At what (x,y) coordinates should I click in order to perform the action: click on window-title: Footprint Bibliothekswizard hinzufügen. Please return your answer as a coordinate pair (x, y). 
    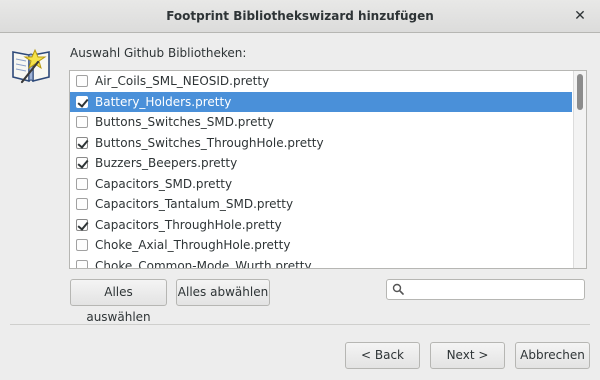
    Looking at the image, I should click on (300, 16).